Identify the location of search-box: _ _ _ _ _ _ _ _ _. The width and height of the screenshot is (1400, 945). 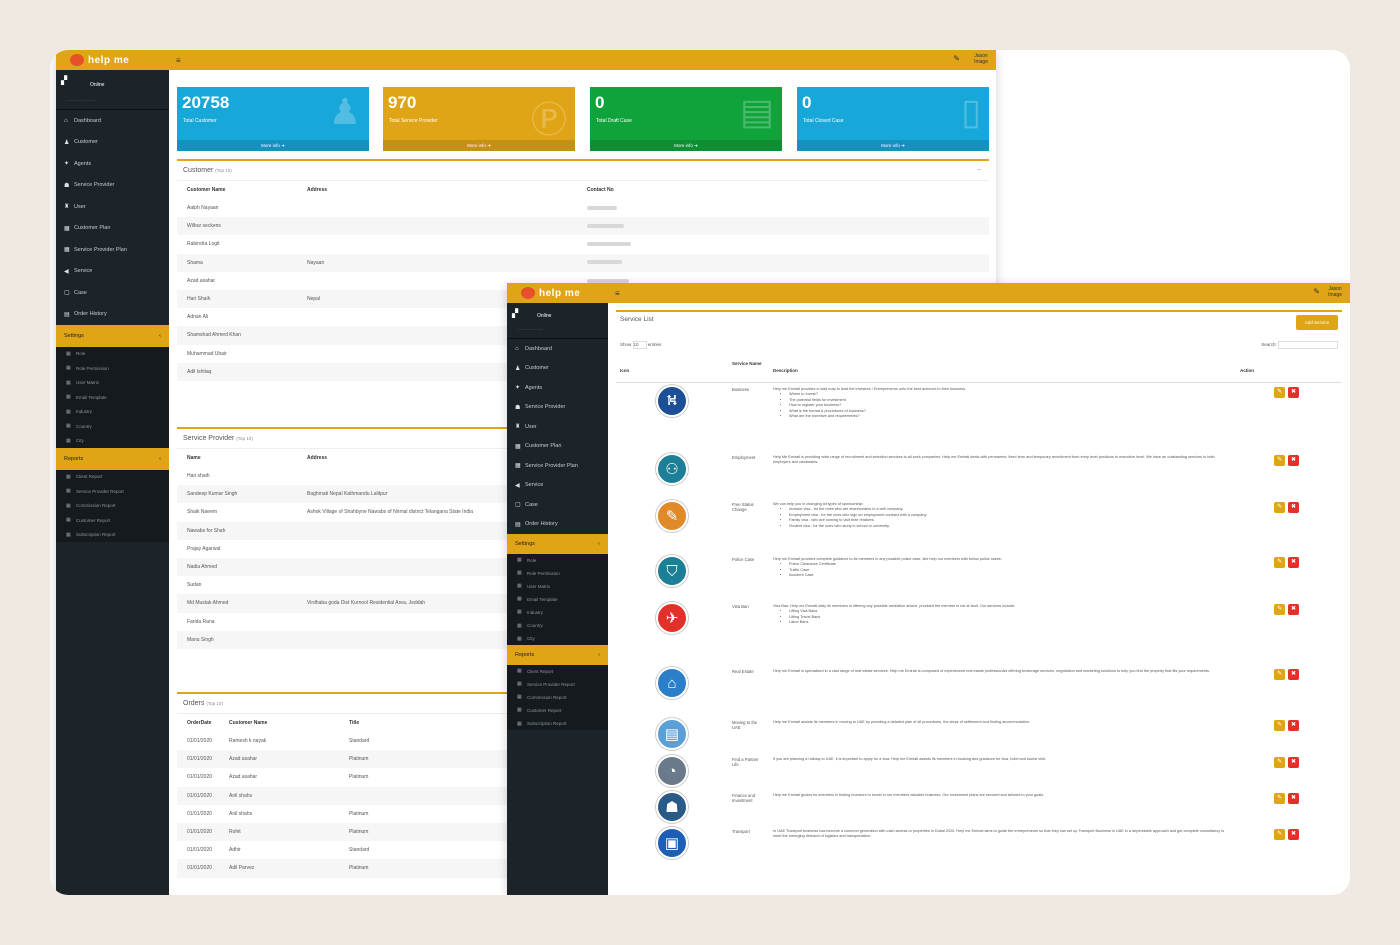
(80, 98).